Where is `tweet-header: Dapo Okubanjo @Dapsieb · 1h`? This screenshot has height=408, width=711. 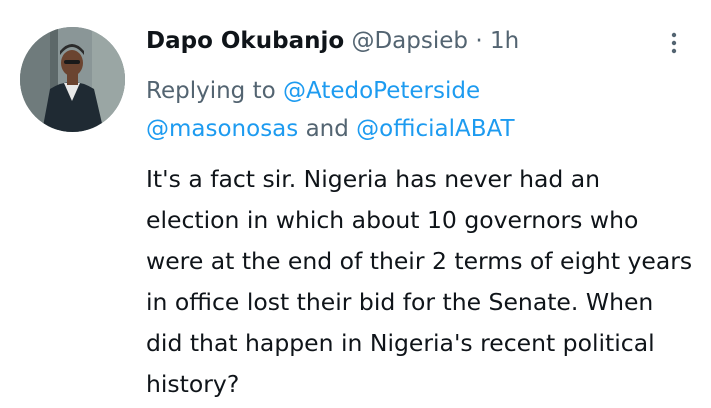 tweet-header: Dapo Okubanjo @Dapsieb · 1h is located at coordinates (332, 41).